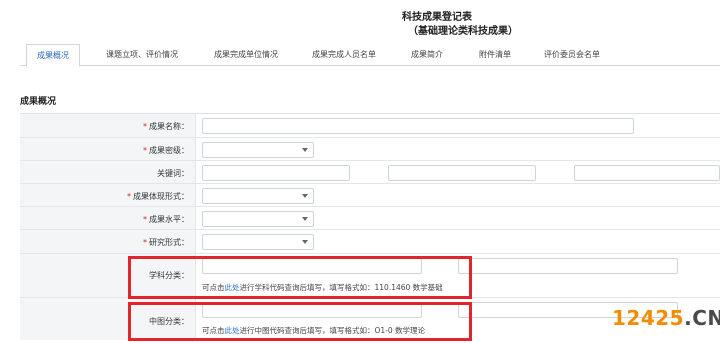 The width and height of the screenshot is (720, 343). I want to click on label-level: 成果水平：, so click(169, 219).